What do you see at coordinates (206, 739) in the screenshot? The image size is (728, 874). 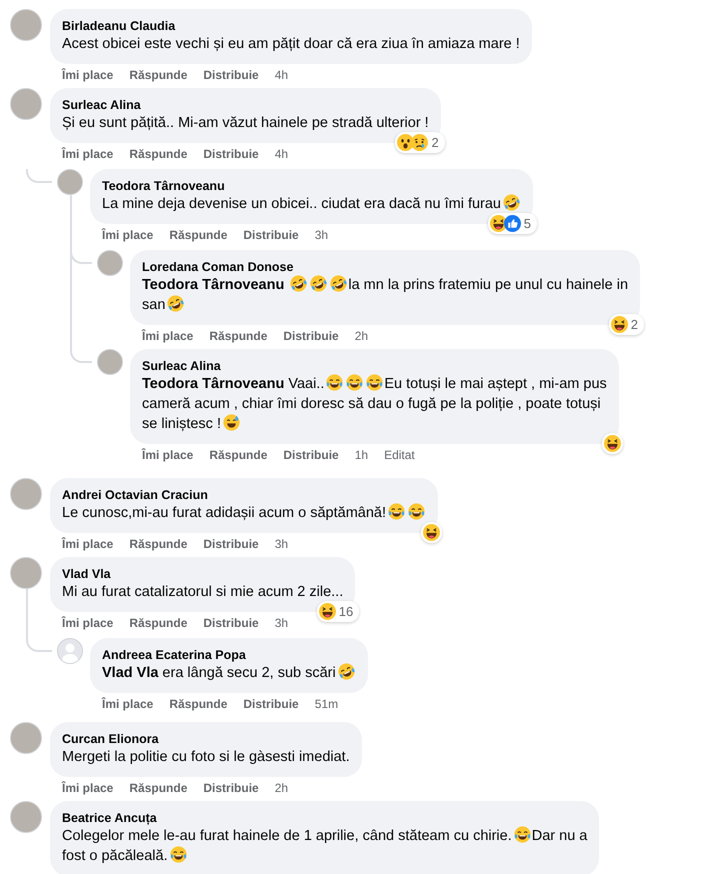 I see `author-name: Curcan Elionora` at bounding box center [206, 739].